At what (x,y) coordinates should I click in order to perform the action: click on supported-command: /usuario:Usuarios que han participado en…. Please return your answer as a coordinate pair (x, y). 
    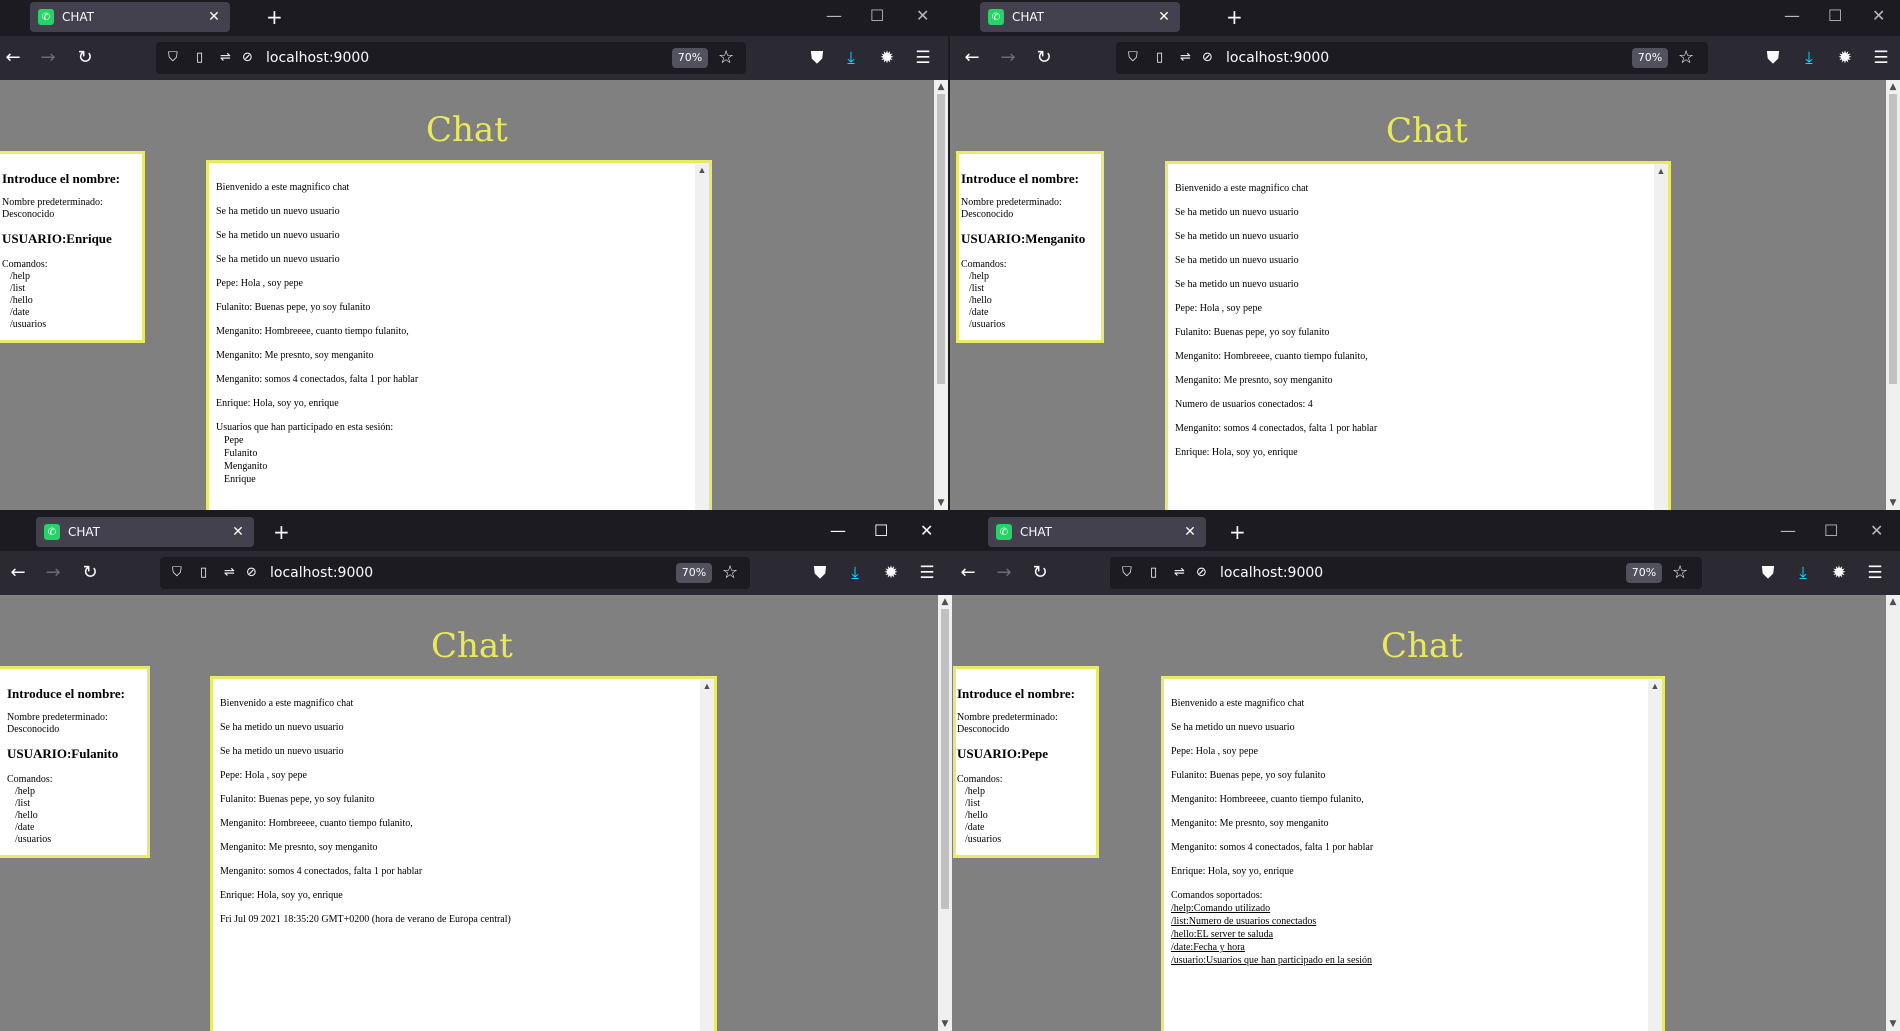
    Looking at the image, I should click on (1406, 960).